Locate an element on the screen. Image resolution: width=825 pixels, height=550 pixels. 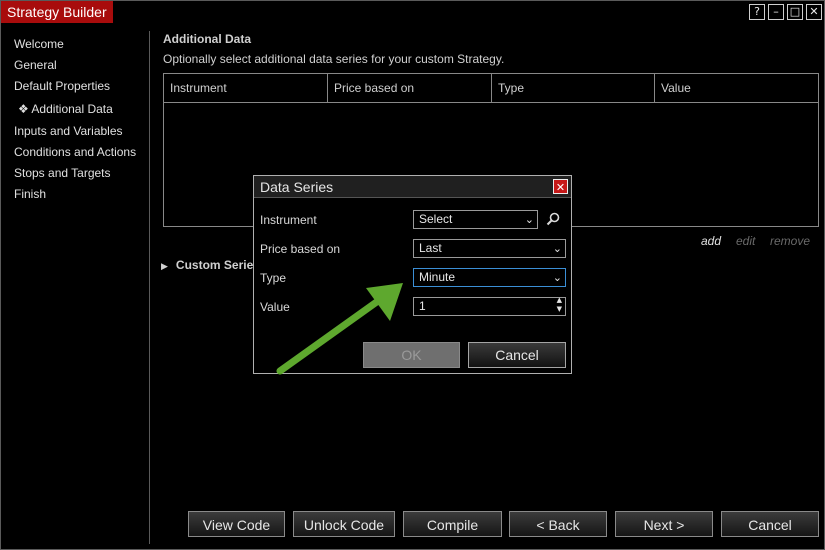
price-based-on-select: Last ⌄ is located at coordinates (489, 248).